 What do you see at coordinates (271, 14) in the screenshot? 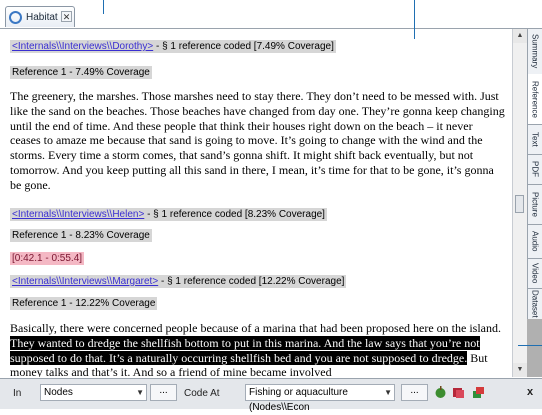
I see `document-tab-strip: Habitat ✕` at bounding box center [271, 14].